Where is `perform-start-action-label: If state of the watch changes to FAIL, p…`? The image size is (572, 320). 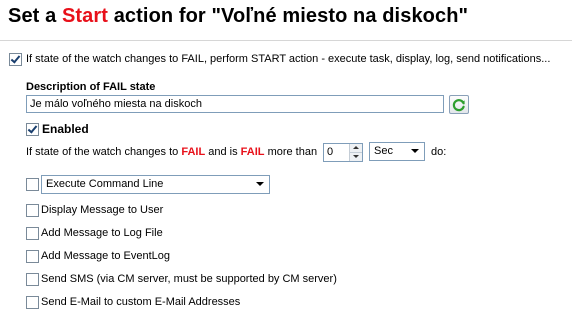
perform-start-action-label: If state of the watch changes to FAIL, p… is located at coordinates (288, 59).